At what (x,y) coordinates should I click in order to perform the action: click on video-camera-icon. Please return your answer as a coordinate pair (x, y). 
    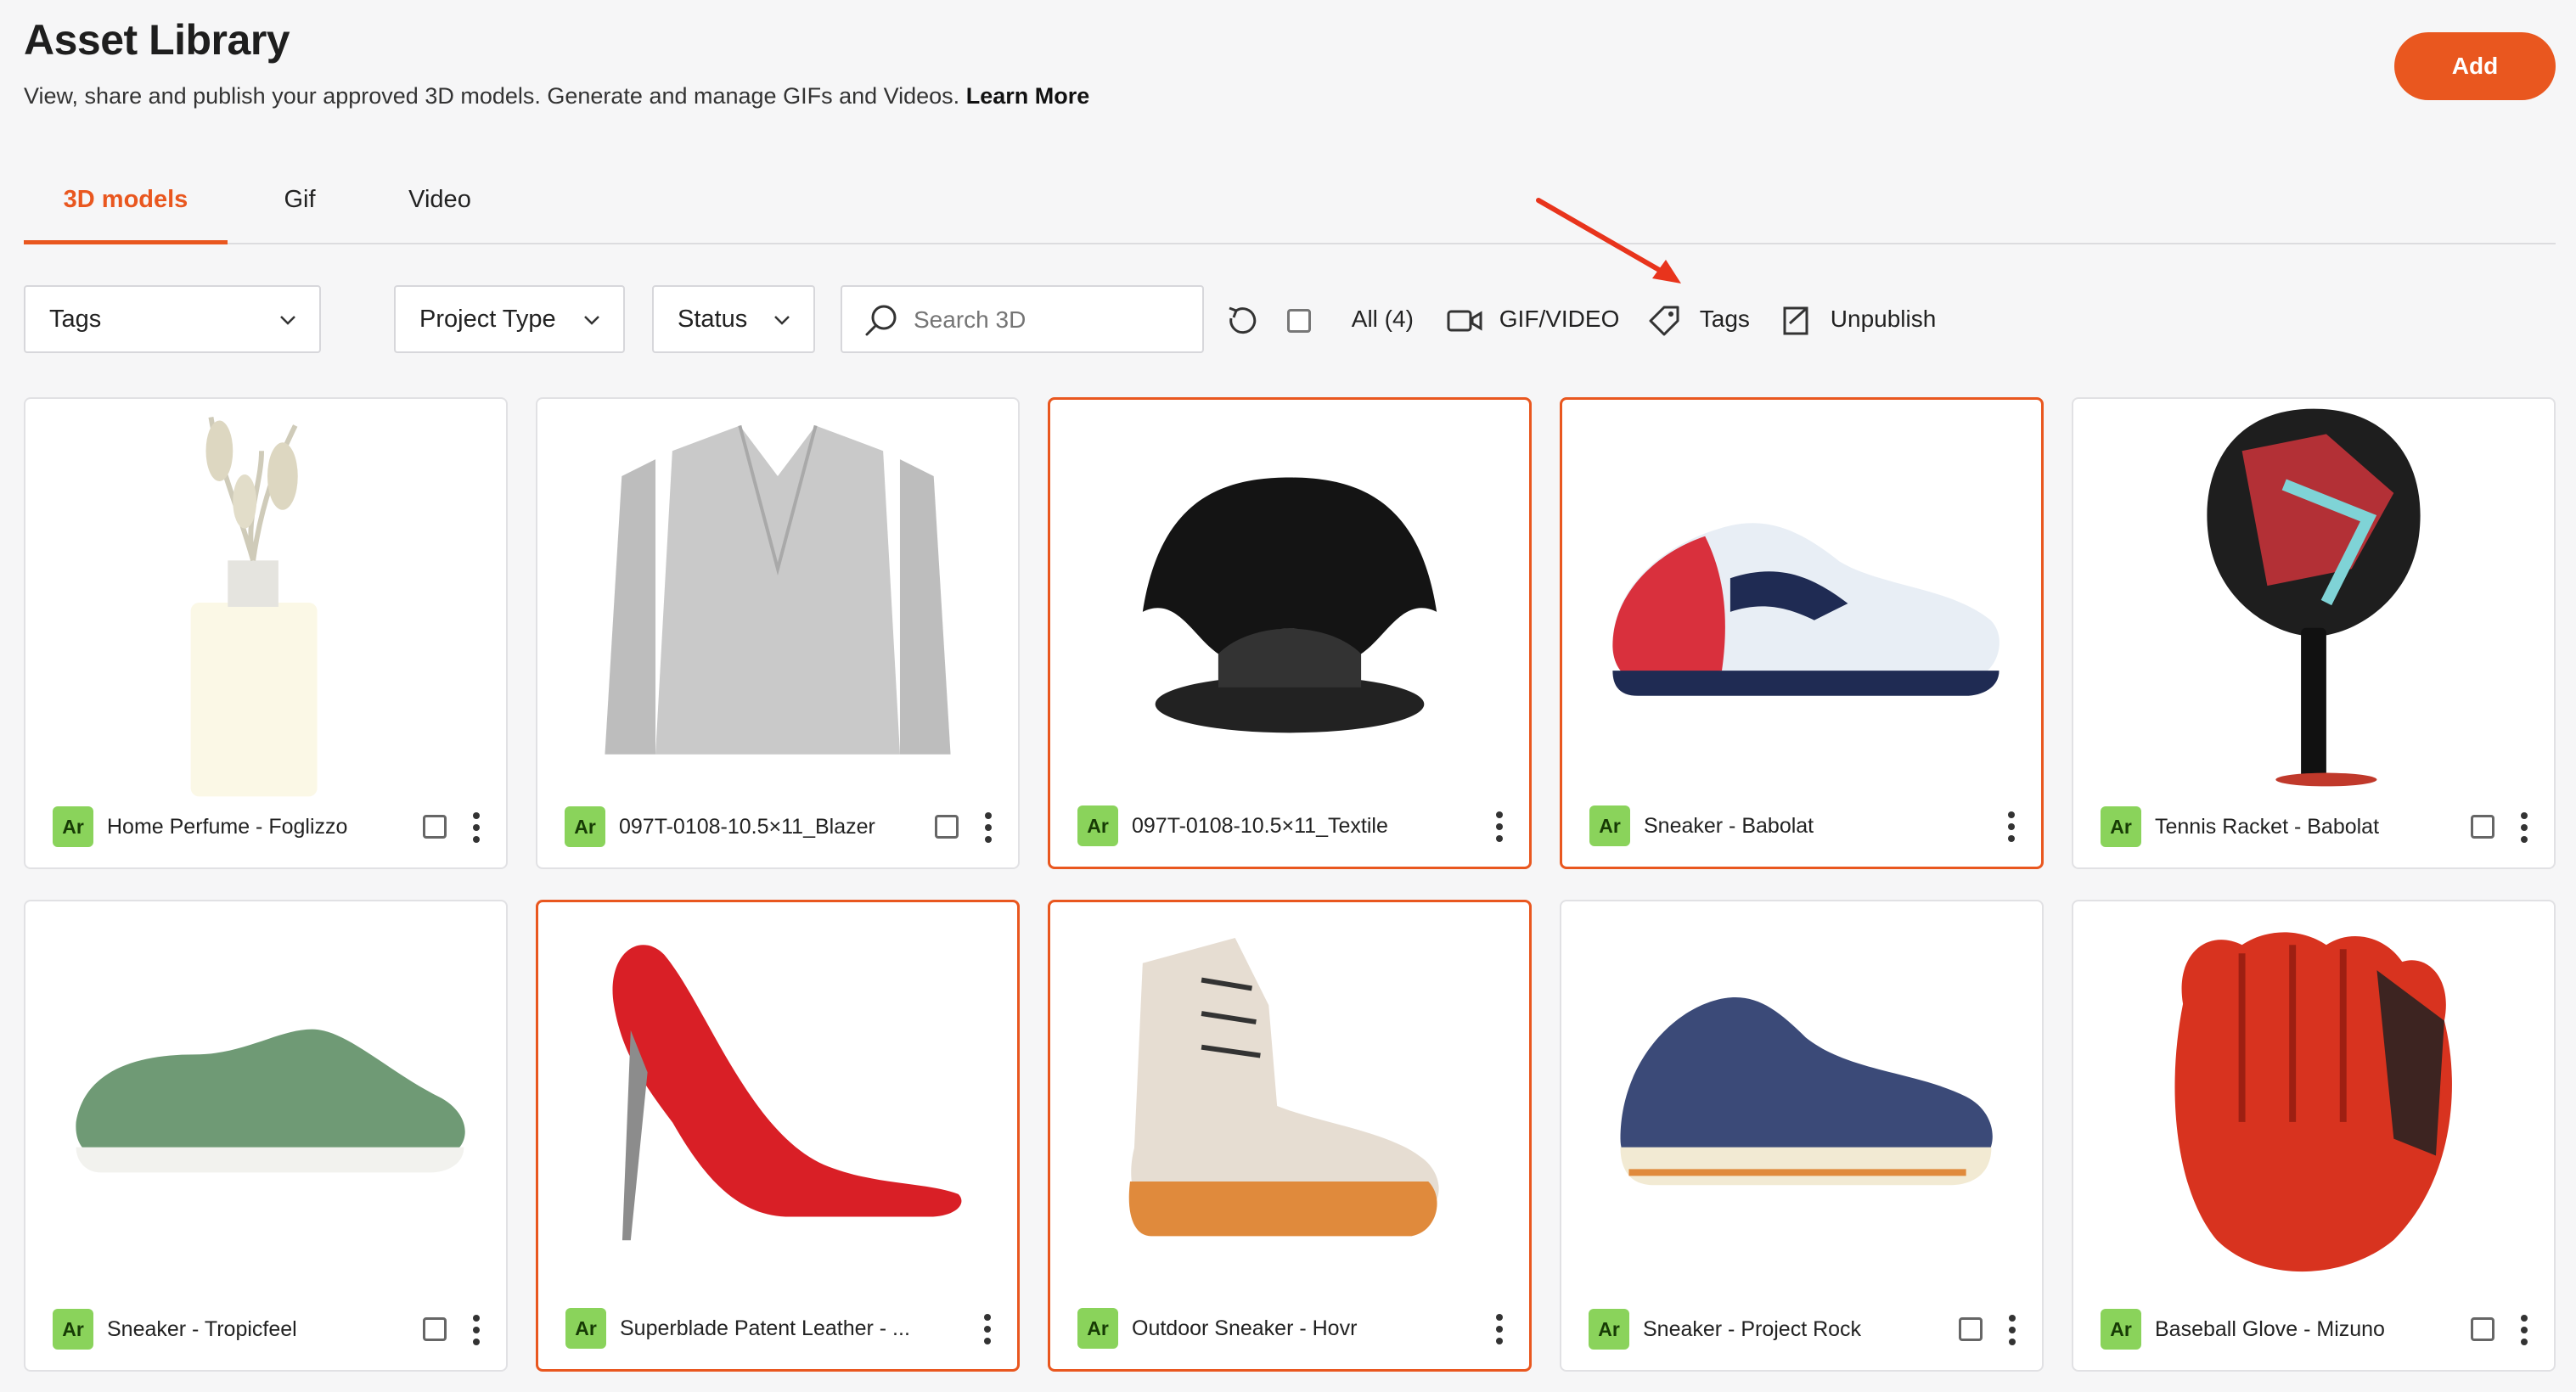
    Looking at the image, I should click on (1464, 321).